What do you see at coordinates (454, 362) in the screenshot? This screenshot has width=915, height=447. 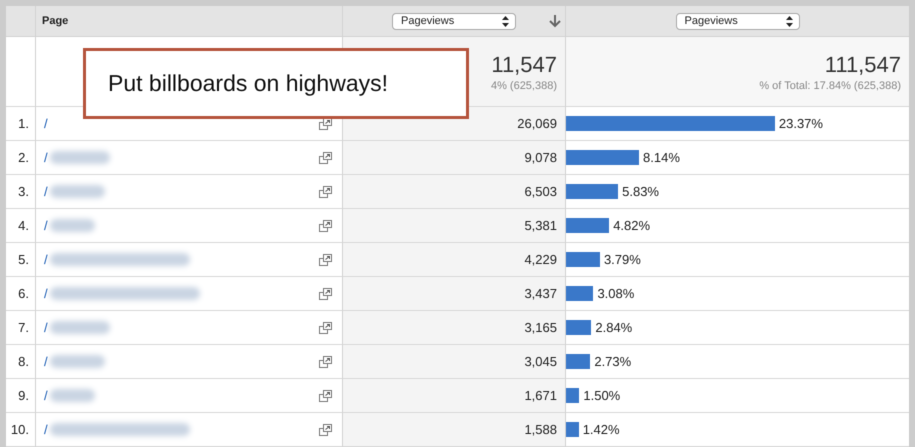 I see `pageviews-cell: 3,045` at bounding box center [454, 362].